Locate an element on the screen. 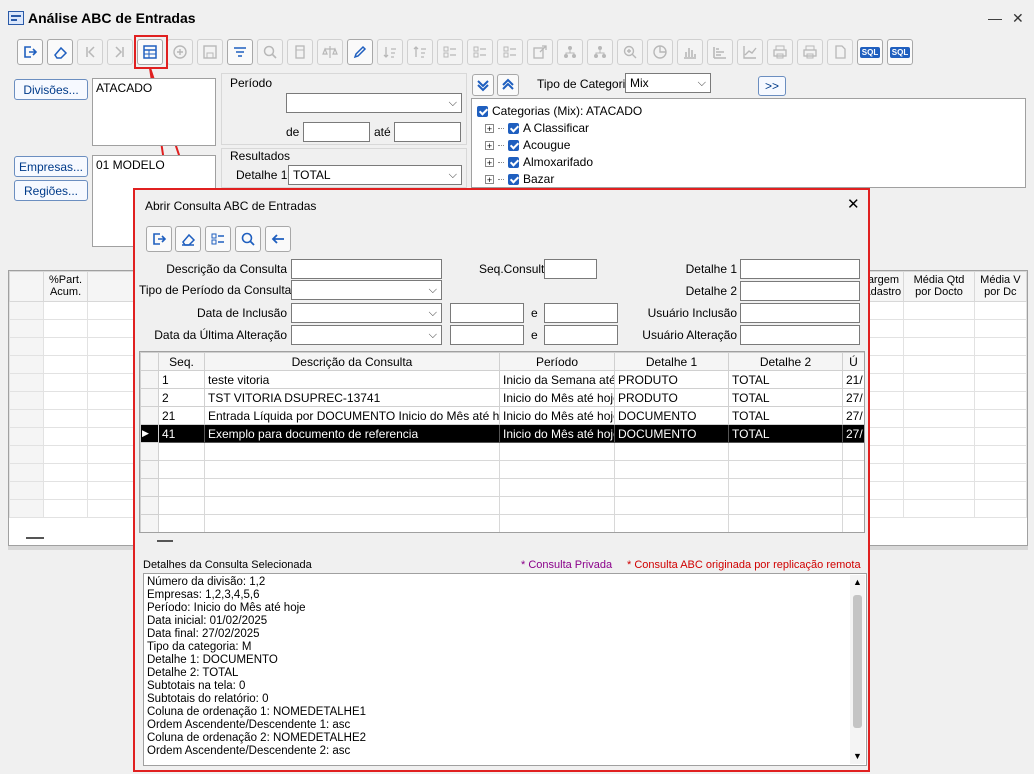 The width and height of the screenshot is (1034, 774). column-header: Detalhe 2 is located at coordinates (785, 361).